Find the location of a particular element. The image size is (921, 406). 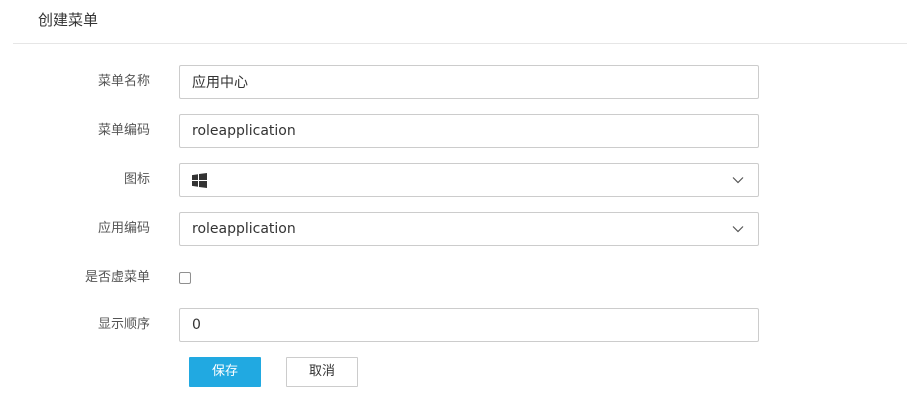

display-order-input is located at coordinates (469, 325).